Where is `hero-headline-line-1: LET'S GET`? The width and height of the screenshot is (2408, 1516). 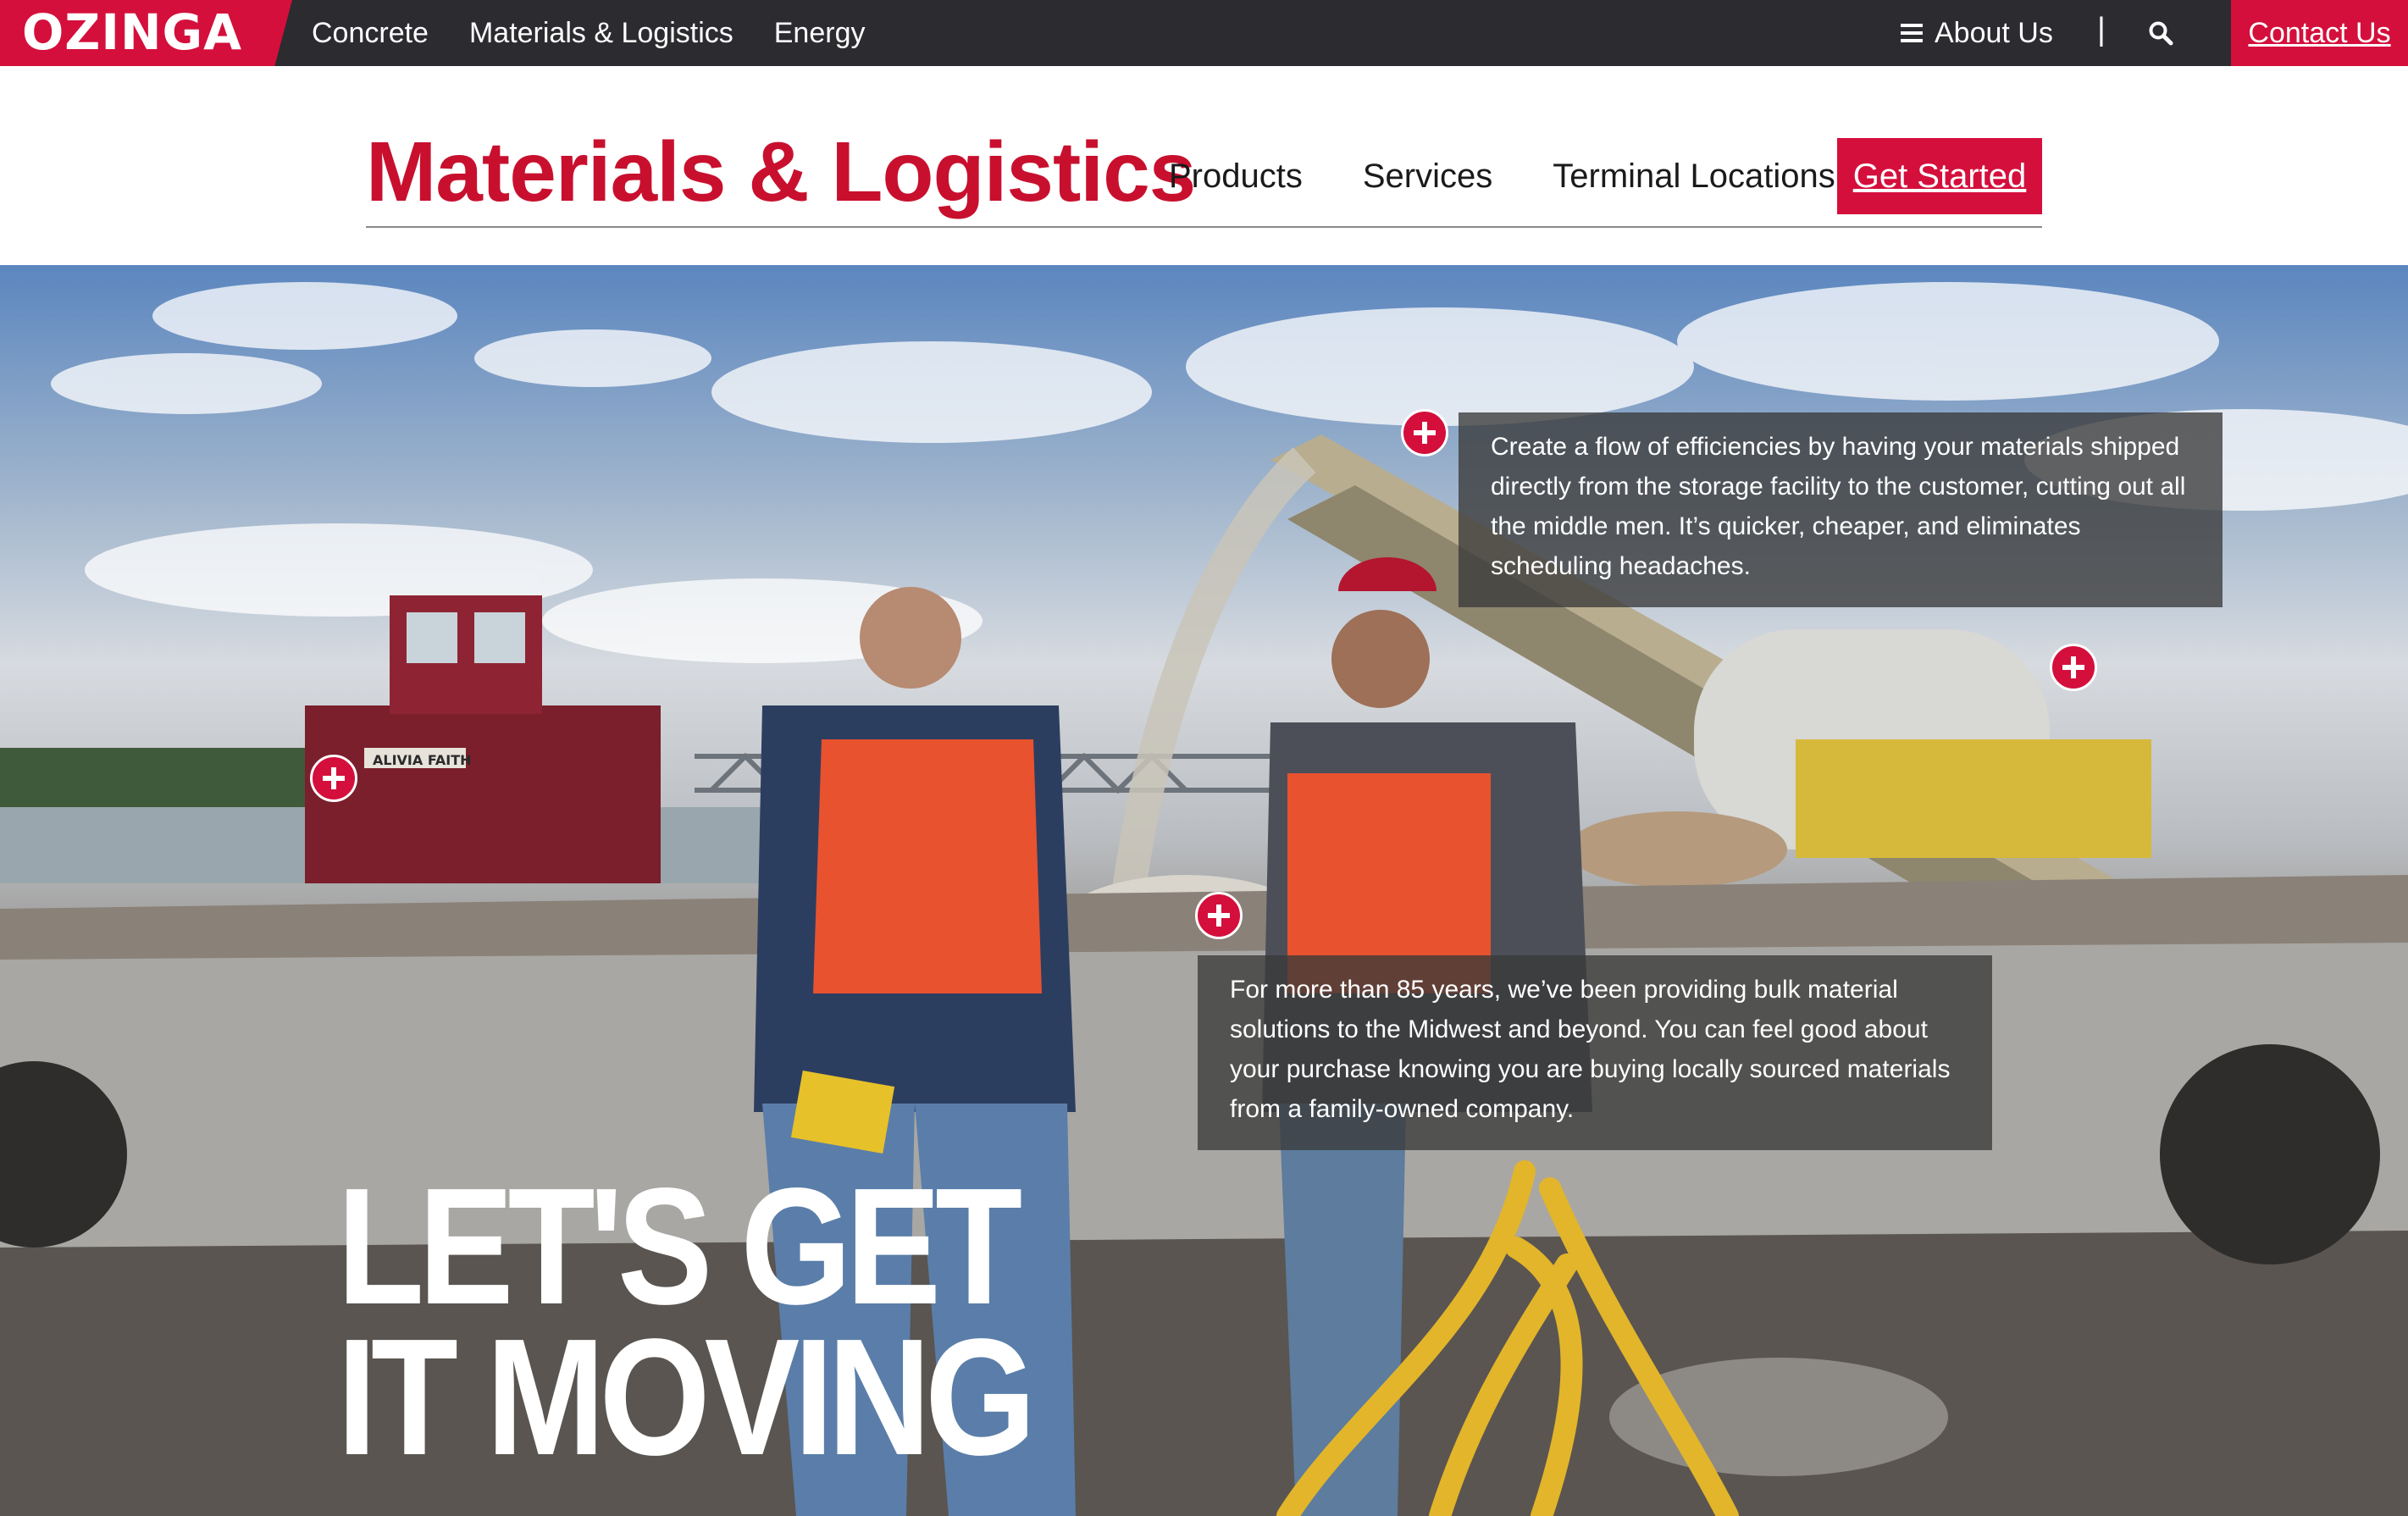 hero-headline-line-1: LET'S GET is located at coordinates (679, 1247).